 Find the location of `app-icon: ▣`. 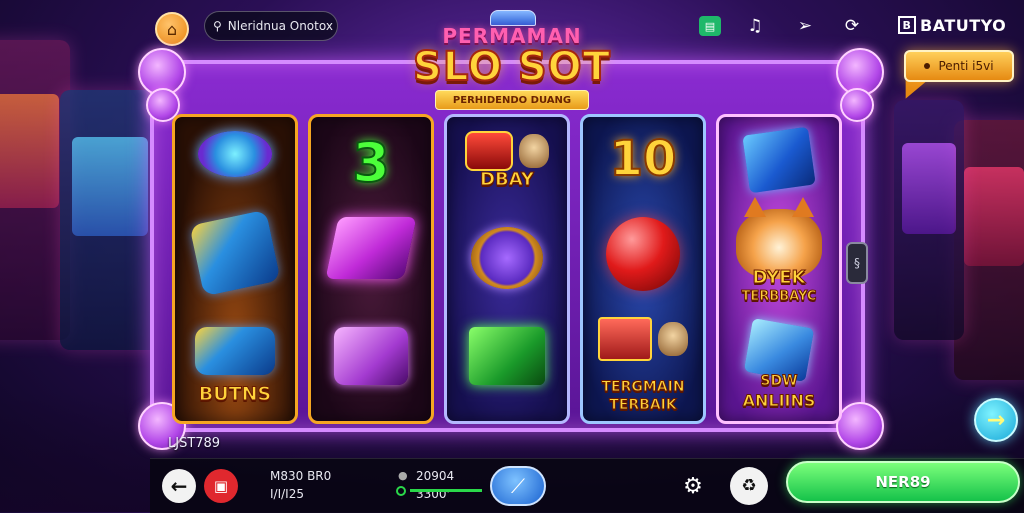

app-icon: ▣ is located at coordinates (221, 486).